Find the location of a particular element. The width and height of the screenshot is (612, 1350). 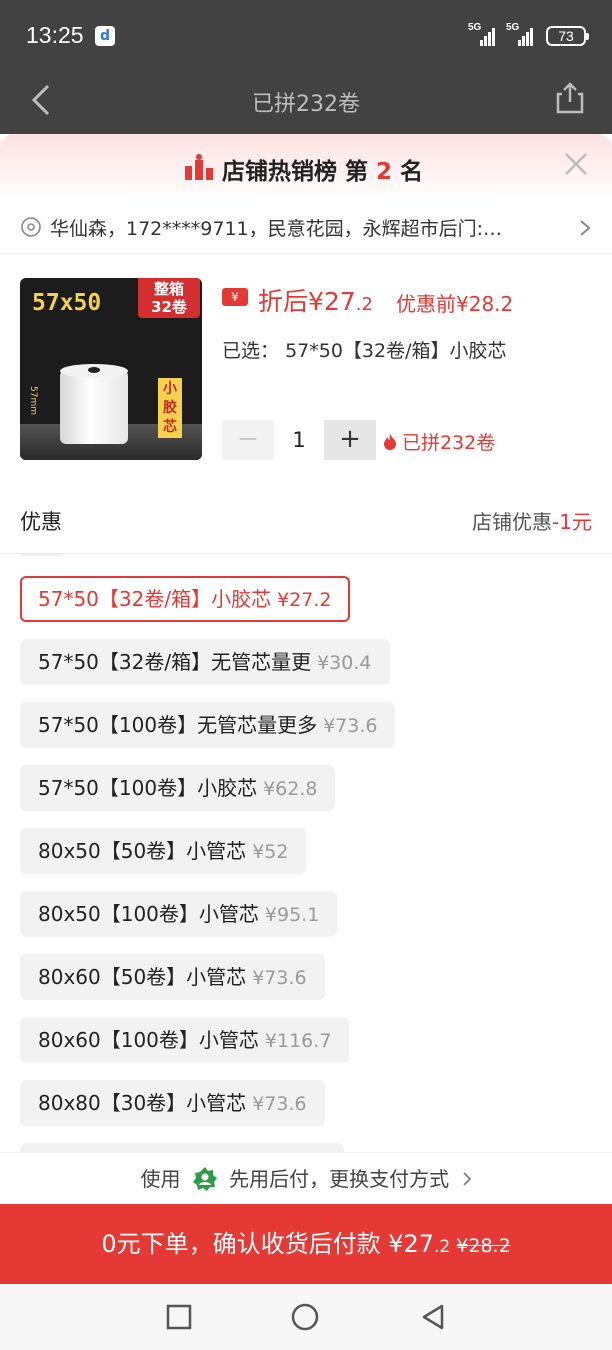

rank-banner: 店铺热销榜 第 2 名 is located at coordinates (306, 167).